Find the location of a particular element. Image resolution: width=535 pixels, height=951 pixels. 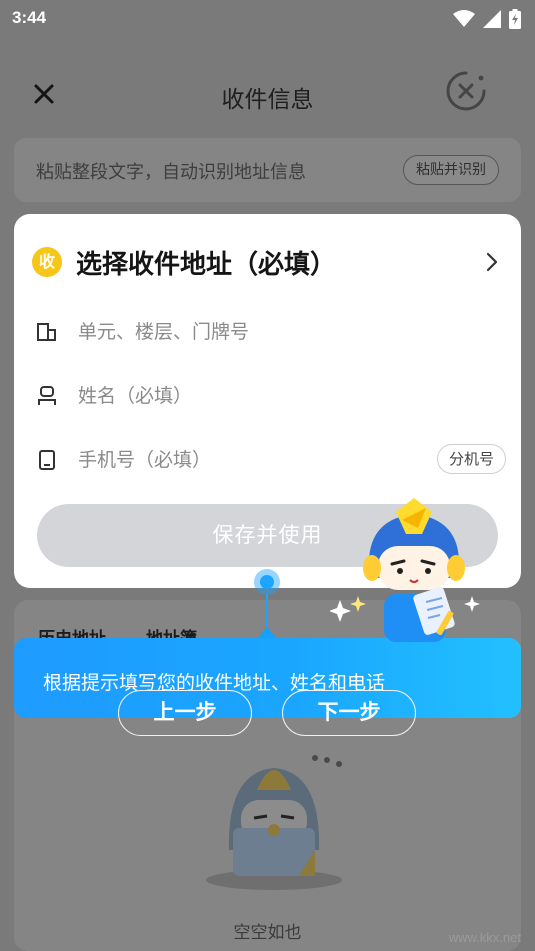

battery-charging-icon is located at coordinates (515, 19).